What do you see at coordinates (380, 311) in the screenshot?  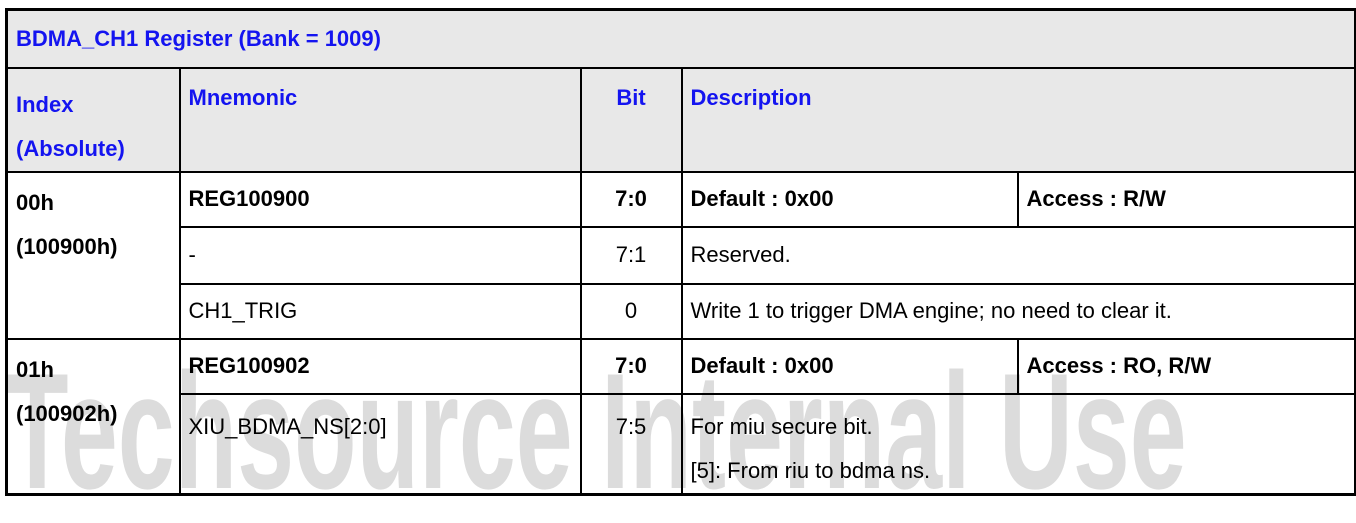 I see `field-mnemonic: CH1_TRIG` at bounding box center [380, 311].